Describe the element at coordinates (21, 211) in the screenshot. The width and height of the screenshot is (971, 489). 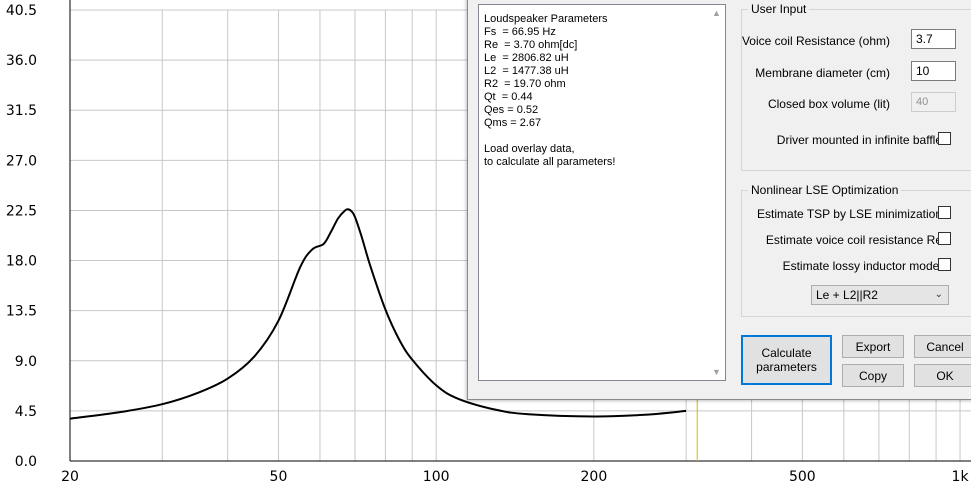
I see `y-tick-label: 22.5` at that location.